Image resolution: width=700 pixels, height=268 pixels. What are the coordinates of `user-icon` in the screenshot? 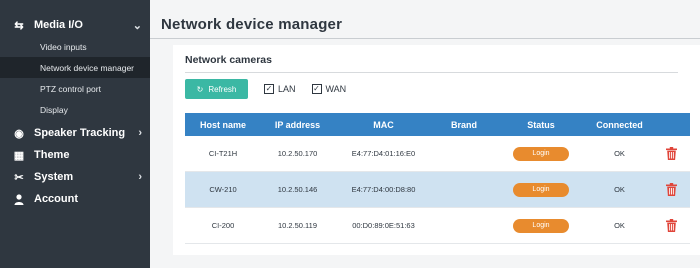 It's located at (19, 199).